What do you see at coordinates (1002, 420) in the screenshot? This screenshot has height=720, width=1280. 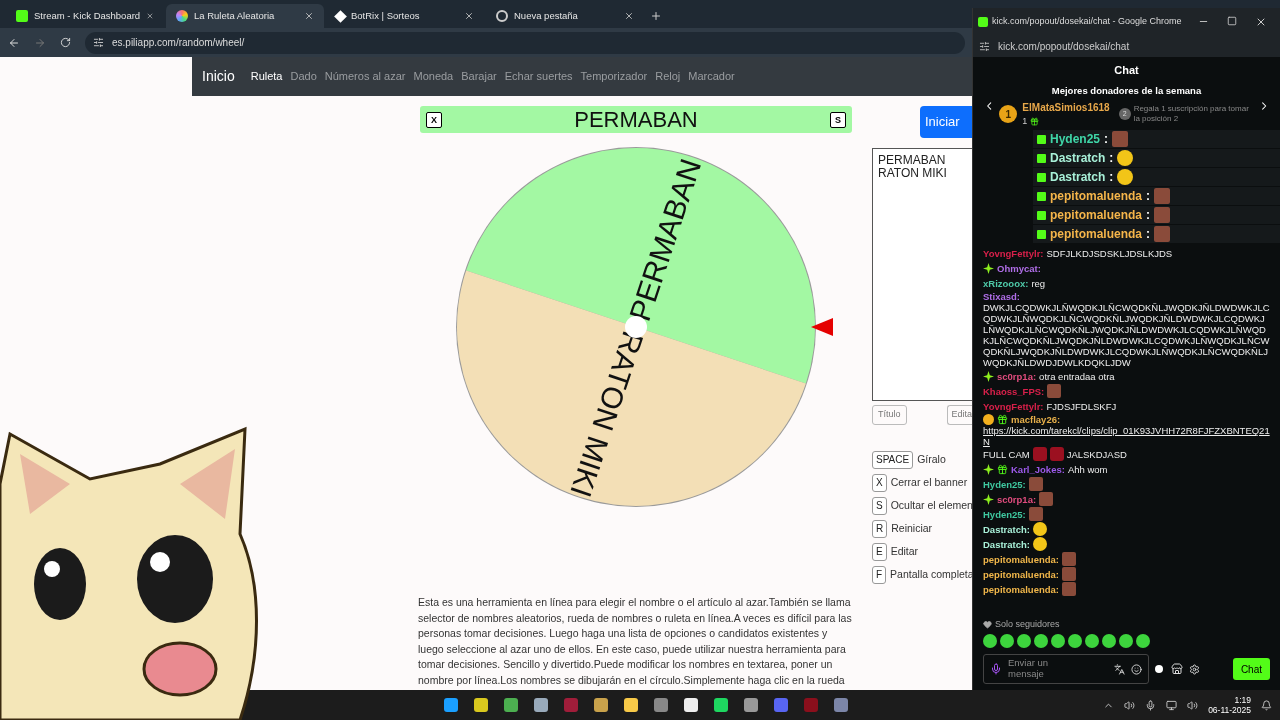 I see `gift-badge-icon` at bounding box center [1002, 420].